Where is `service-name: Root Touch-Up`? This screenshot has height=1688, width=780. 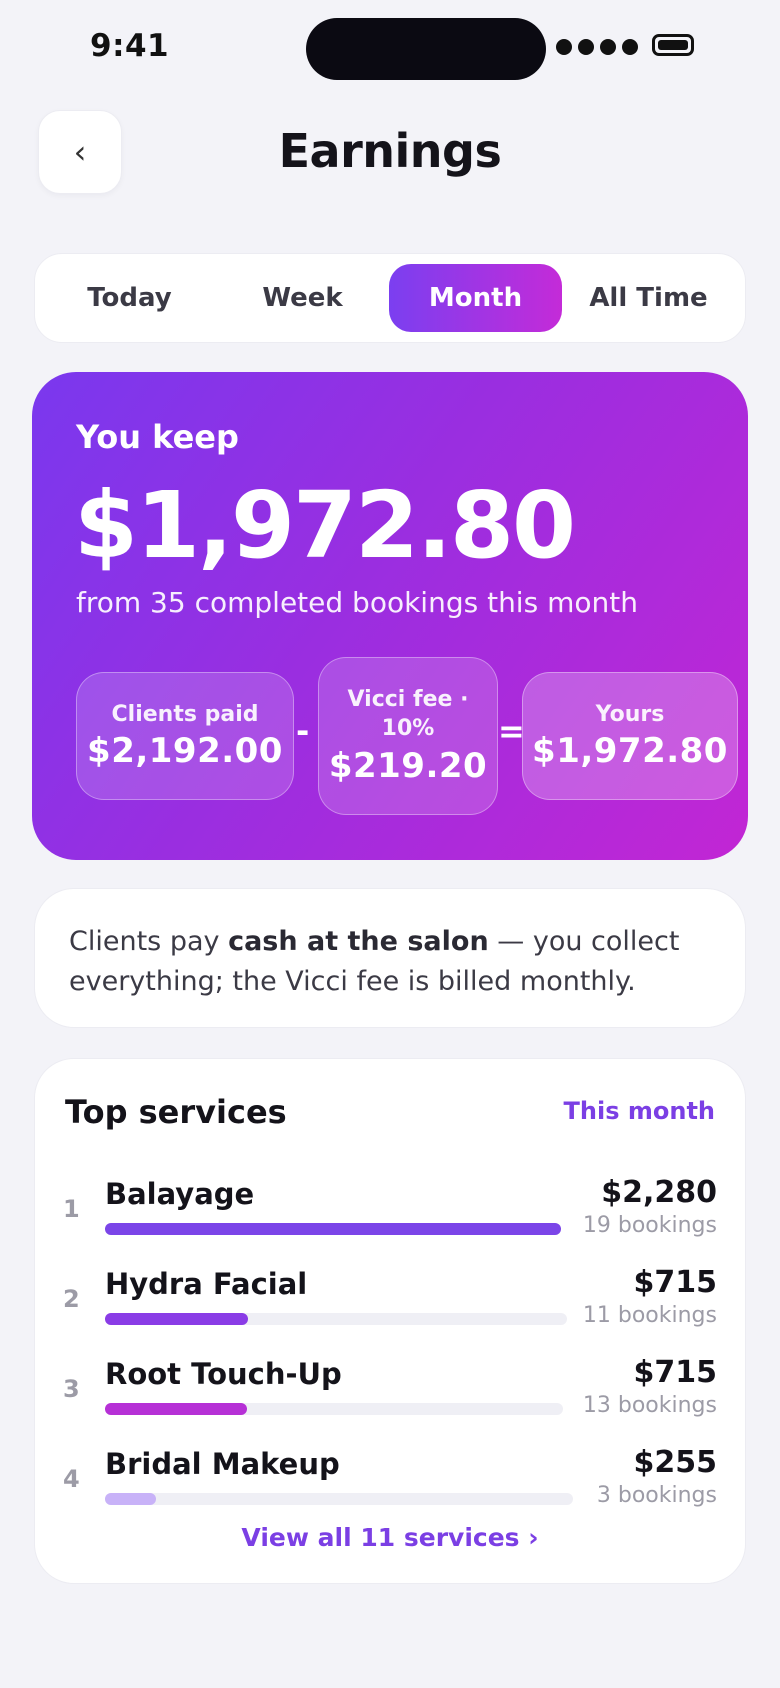 service-name: Root Touch-Up is located at coordinates (223, 1374).